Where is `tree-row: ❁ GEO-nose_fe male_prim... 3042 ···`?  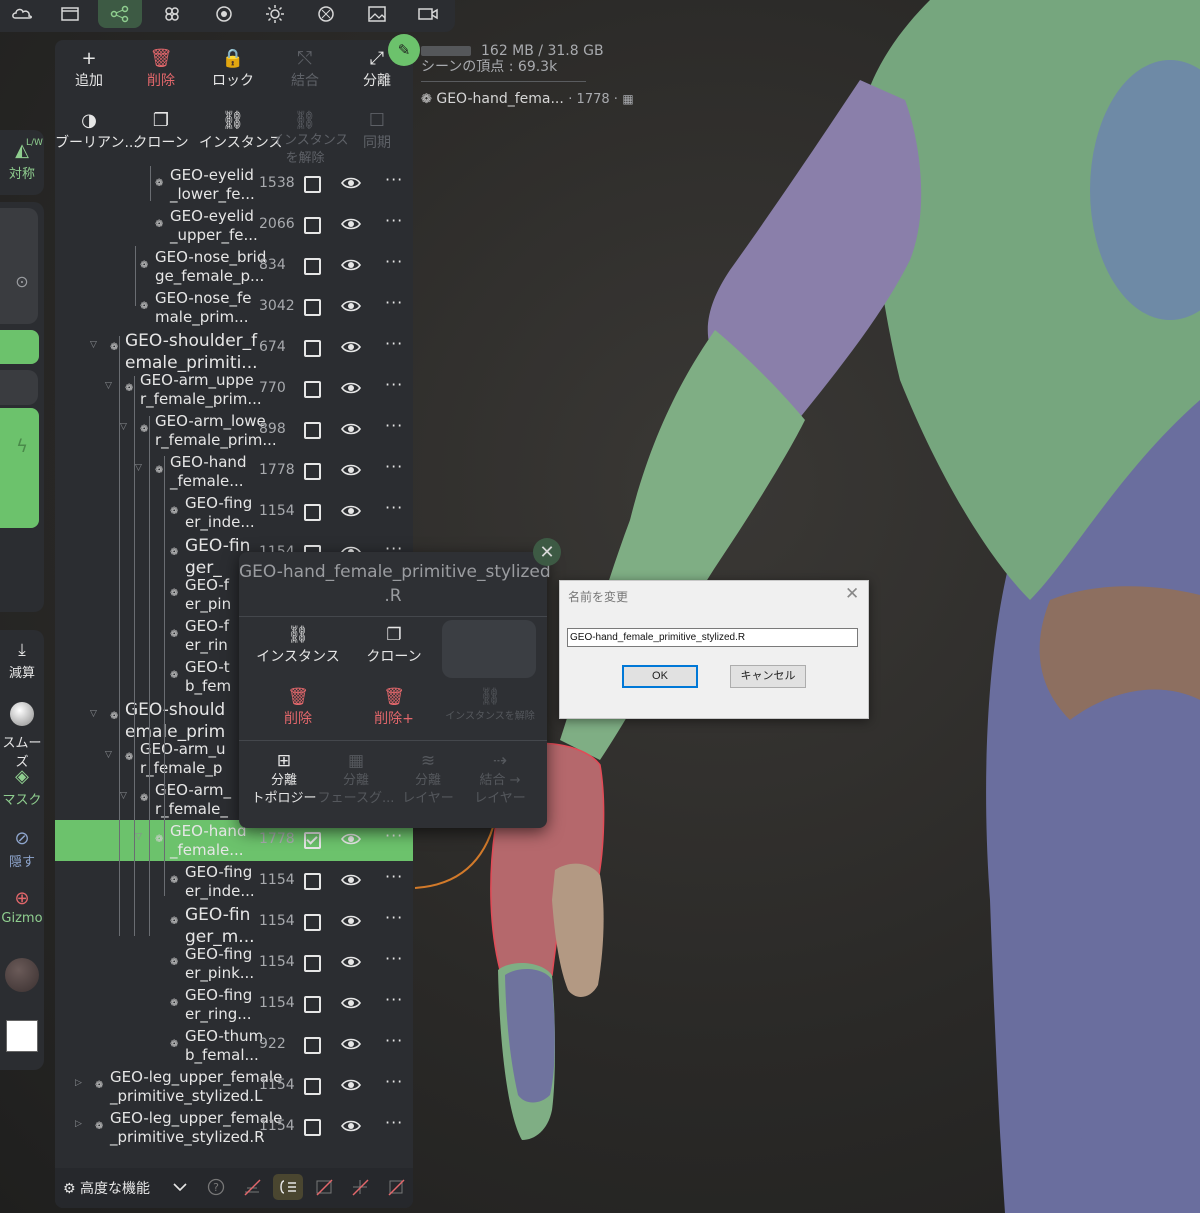
tree-row: ❁ GEO-nose_fe male_prim... 3042 ··· is located at coordinates (234, 307).